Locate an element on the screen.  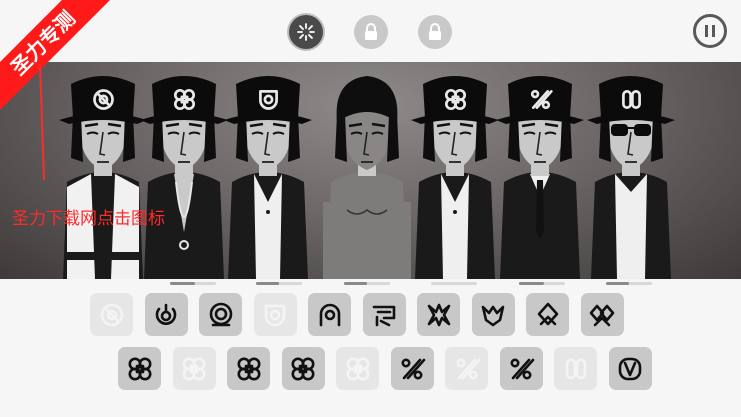
double-bar-fill-icon is located at coordinates (630, 368).